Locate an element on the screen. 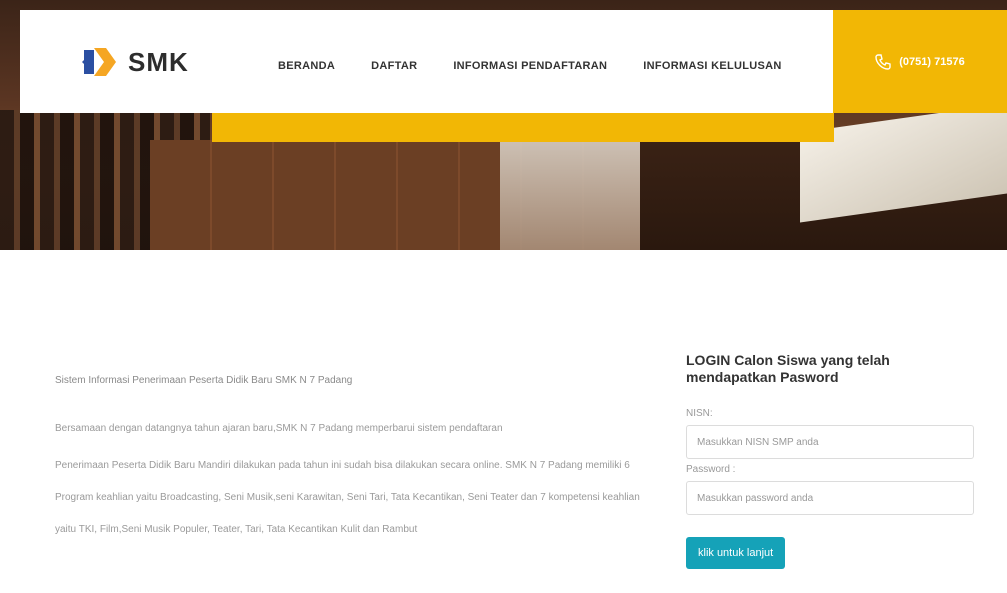  window-image is located at coordinates (570, 195).